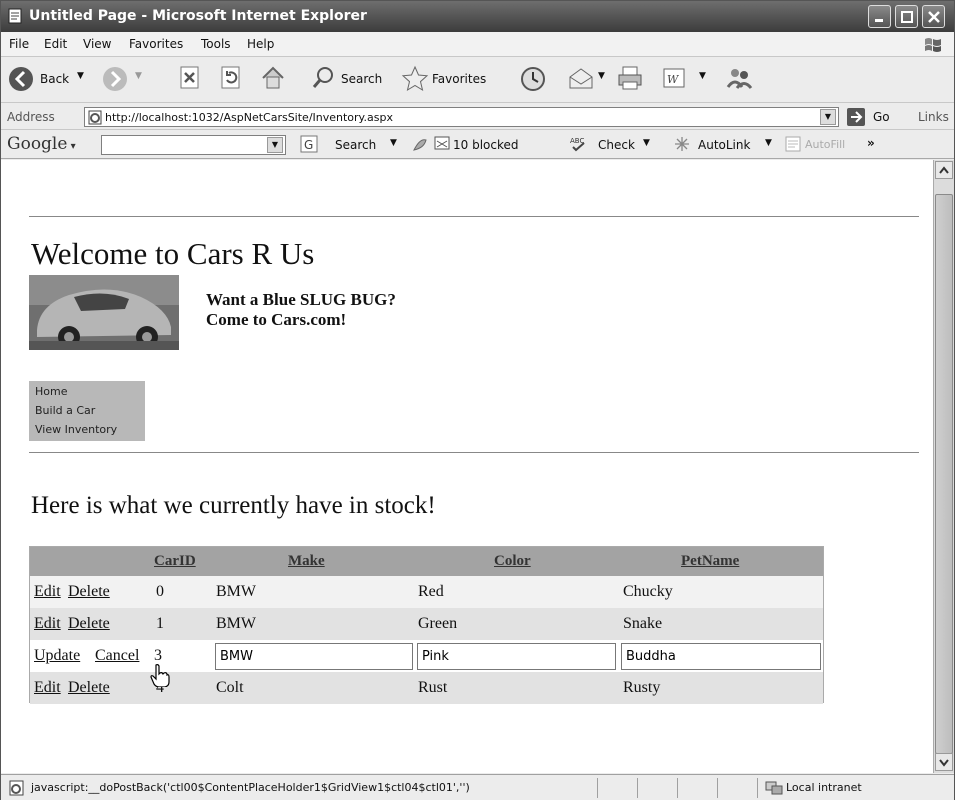 This screenshot has height=800, width=955. I want to click on column-header-carid: CarID, so click(175, 561).